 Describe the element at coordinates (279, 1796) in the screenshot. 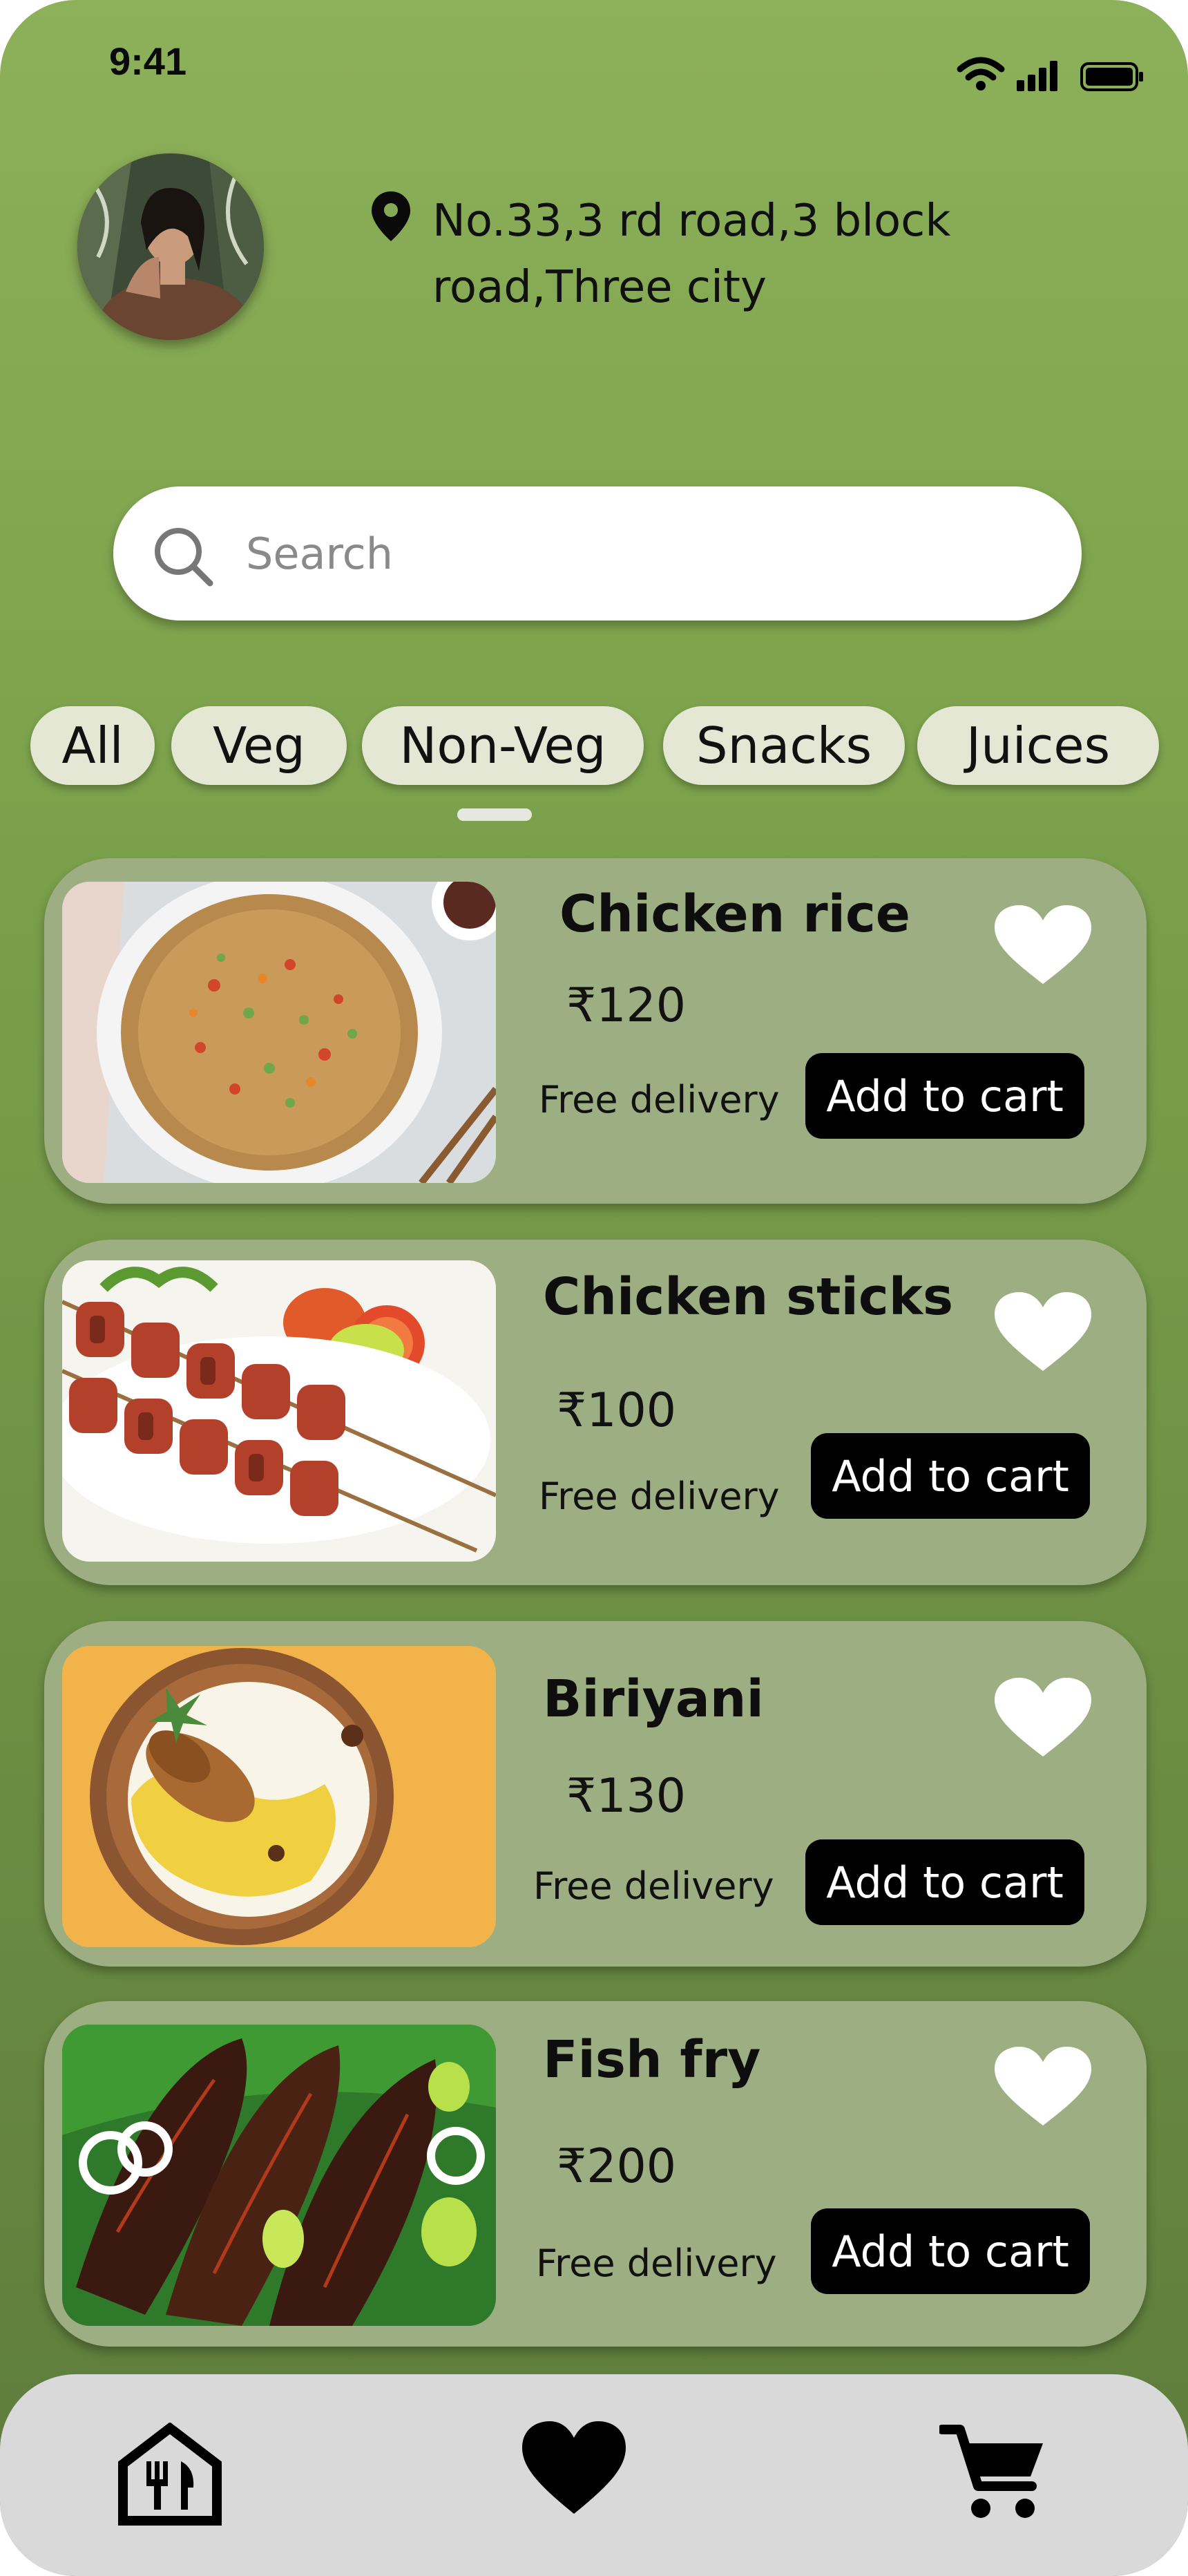

I see `food-image-biriyani` at that location.